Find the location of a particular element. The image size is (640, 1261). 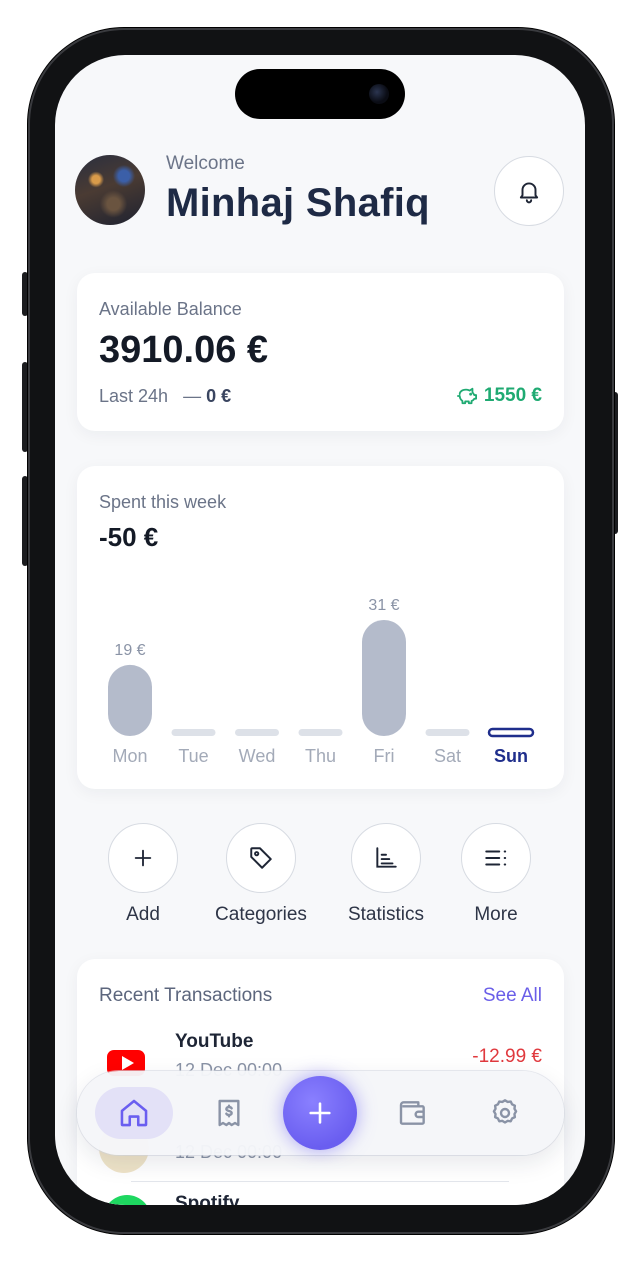

add-action-circle is located at coordinates (143, 858).